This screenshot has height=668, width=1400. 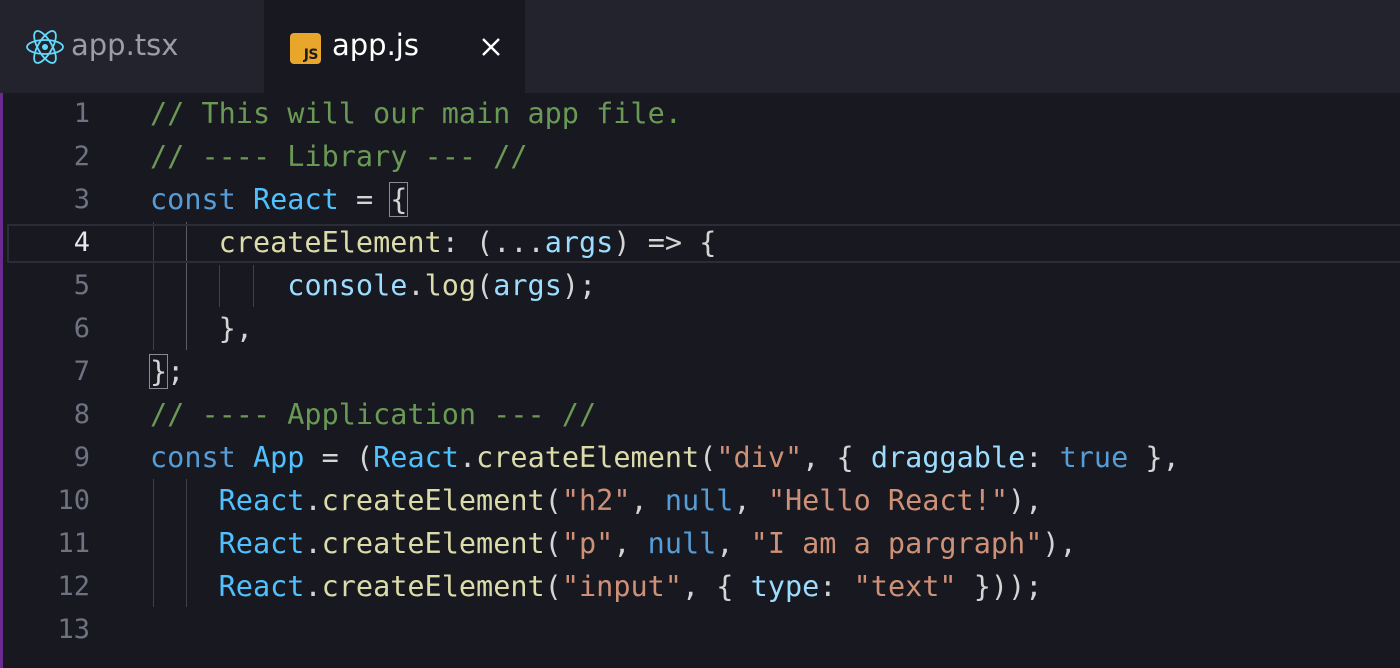 I want to click on code-line: 13, so click(x=701, y=630).